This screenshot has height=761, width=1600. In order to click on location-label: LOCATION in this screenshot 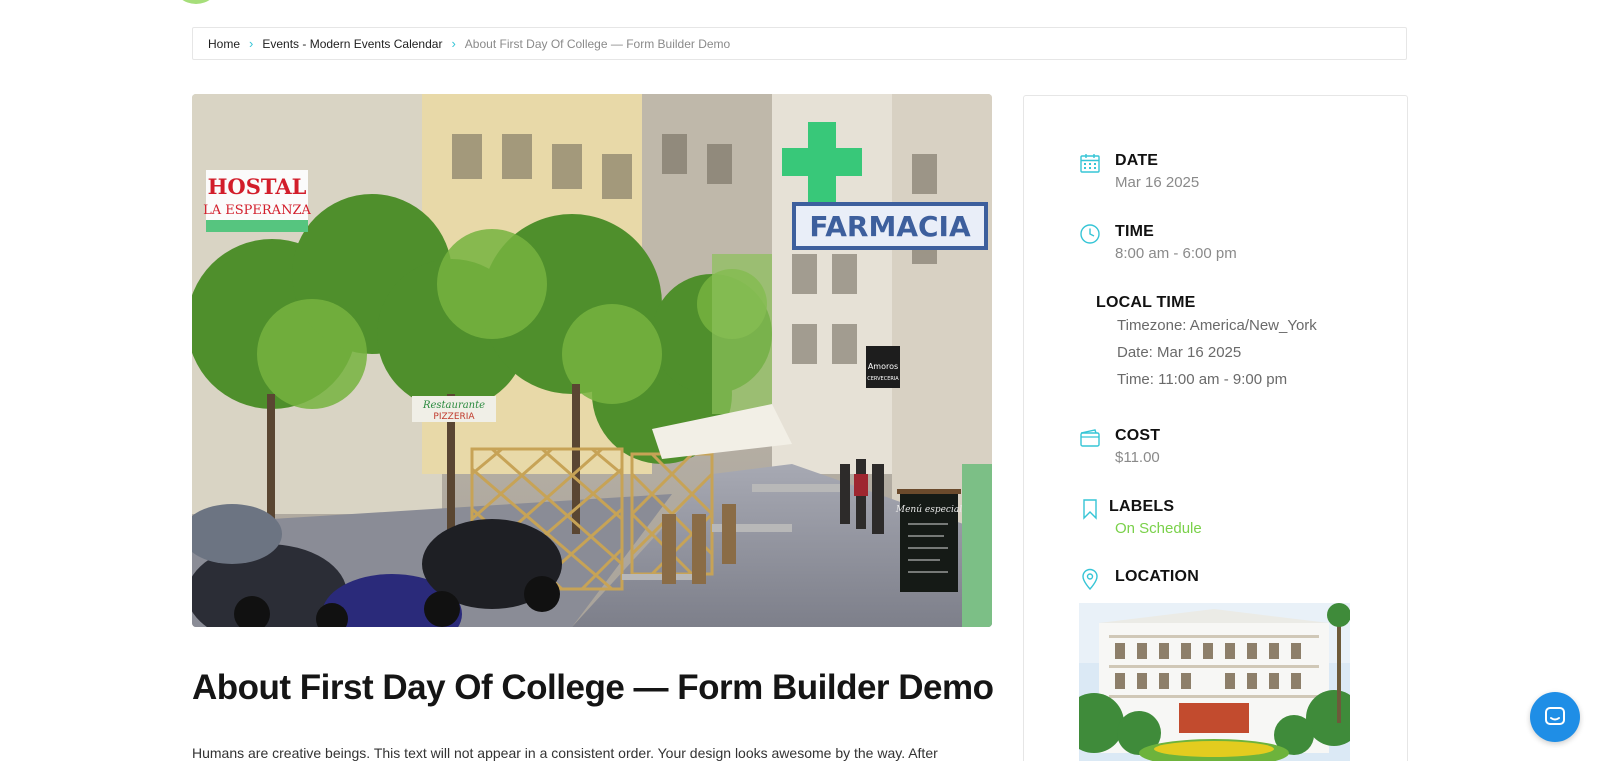, I will do `click(1157, 576)`.